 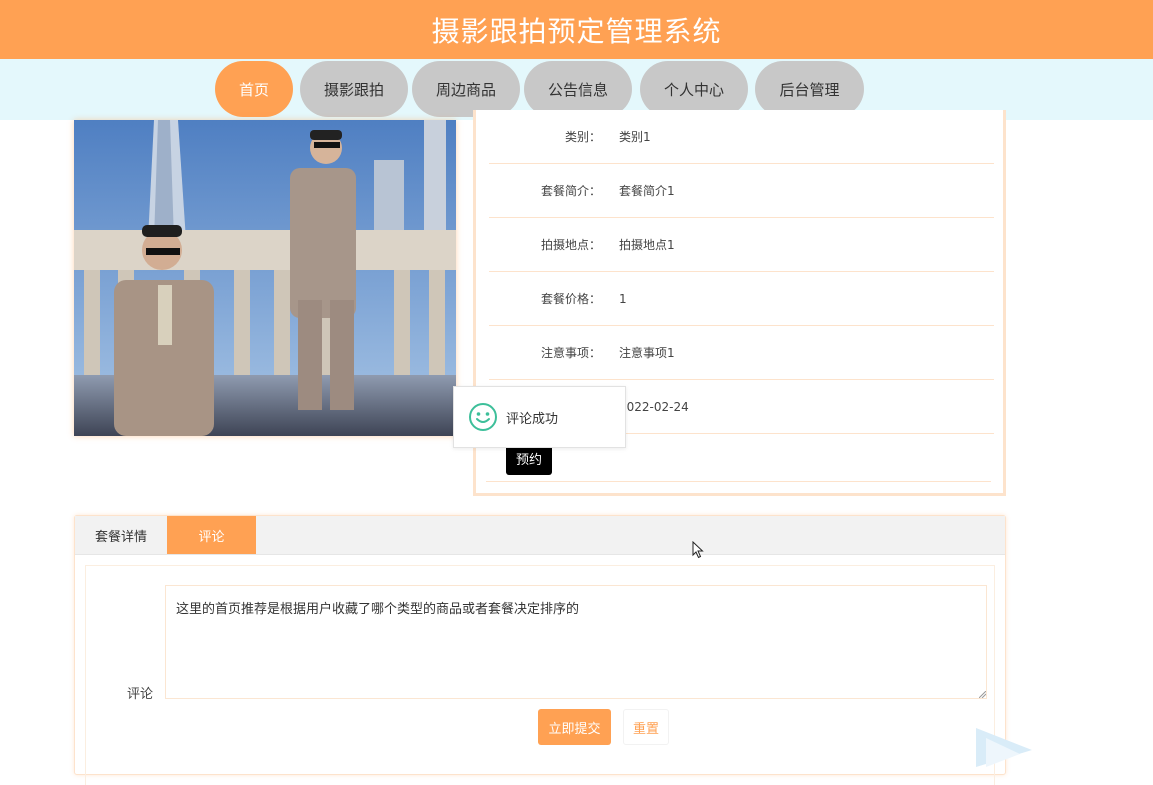 What do you see at coordinates (265, 278) in the screenshot?
I see `package-photo` at bounding box center [265, 278].